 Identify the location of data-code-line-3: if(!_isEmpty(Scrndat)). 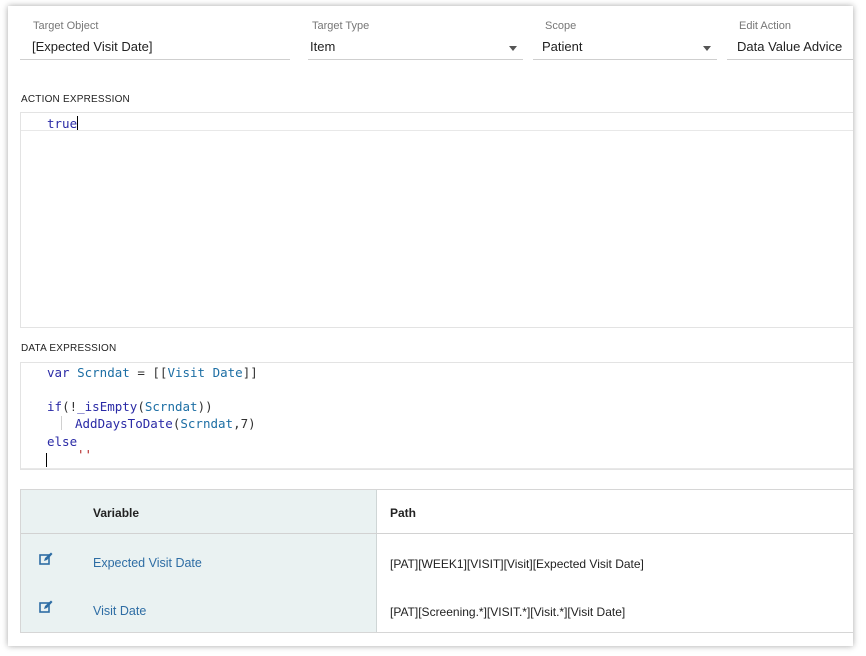
(130, 406).